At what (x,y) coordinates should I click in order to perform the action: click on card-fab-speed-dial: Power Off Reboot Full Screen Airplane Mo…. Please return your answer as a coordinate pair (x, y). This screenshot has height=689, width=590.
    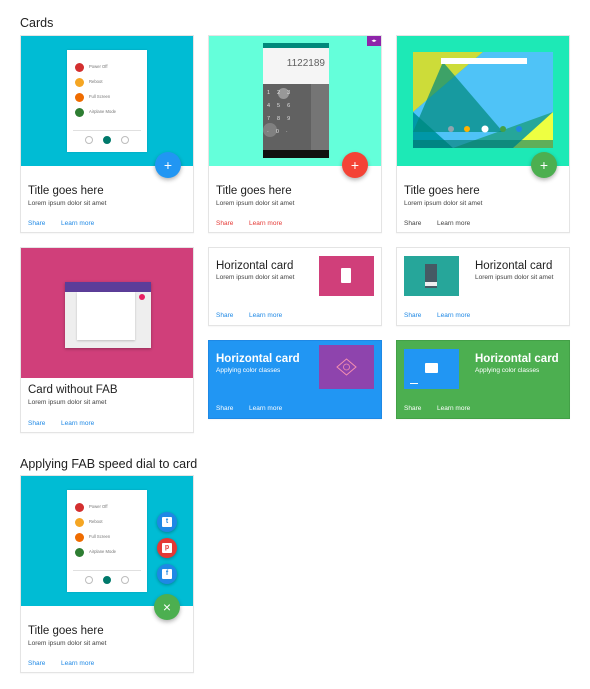
    Looking at the image, I should click on (107, 574).